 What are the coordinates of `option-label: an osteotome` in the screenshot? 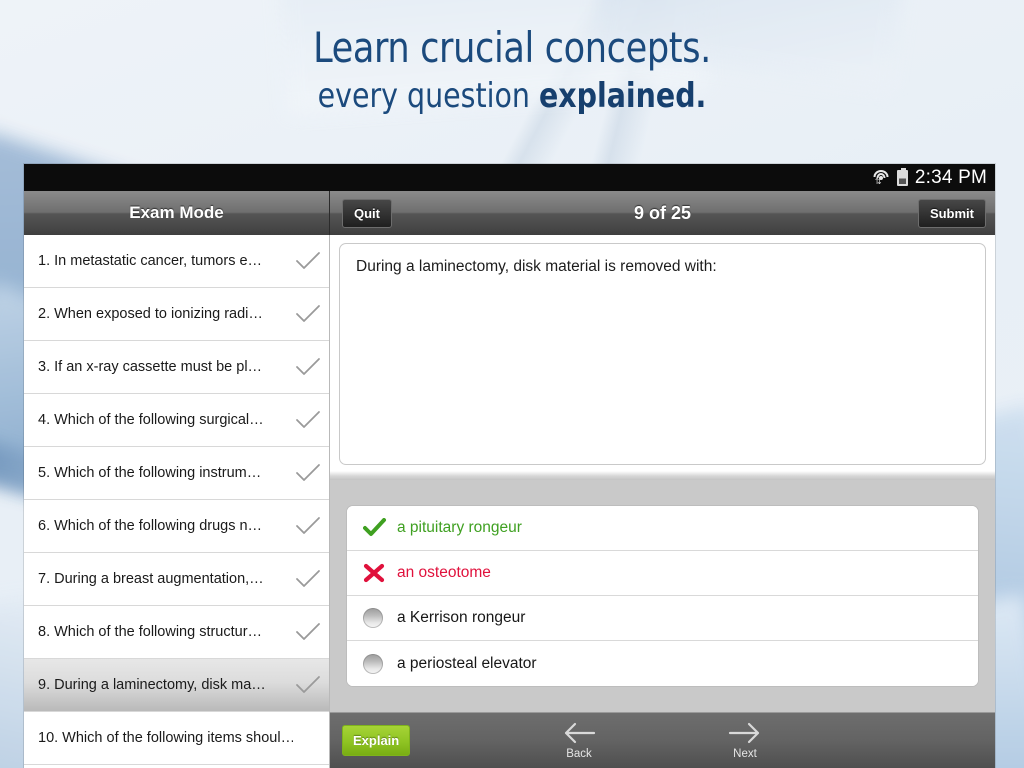 It's located at (444, 572).